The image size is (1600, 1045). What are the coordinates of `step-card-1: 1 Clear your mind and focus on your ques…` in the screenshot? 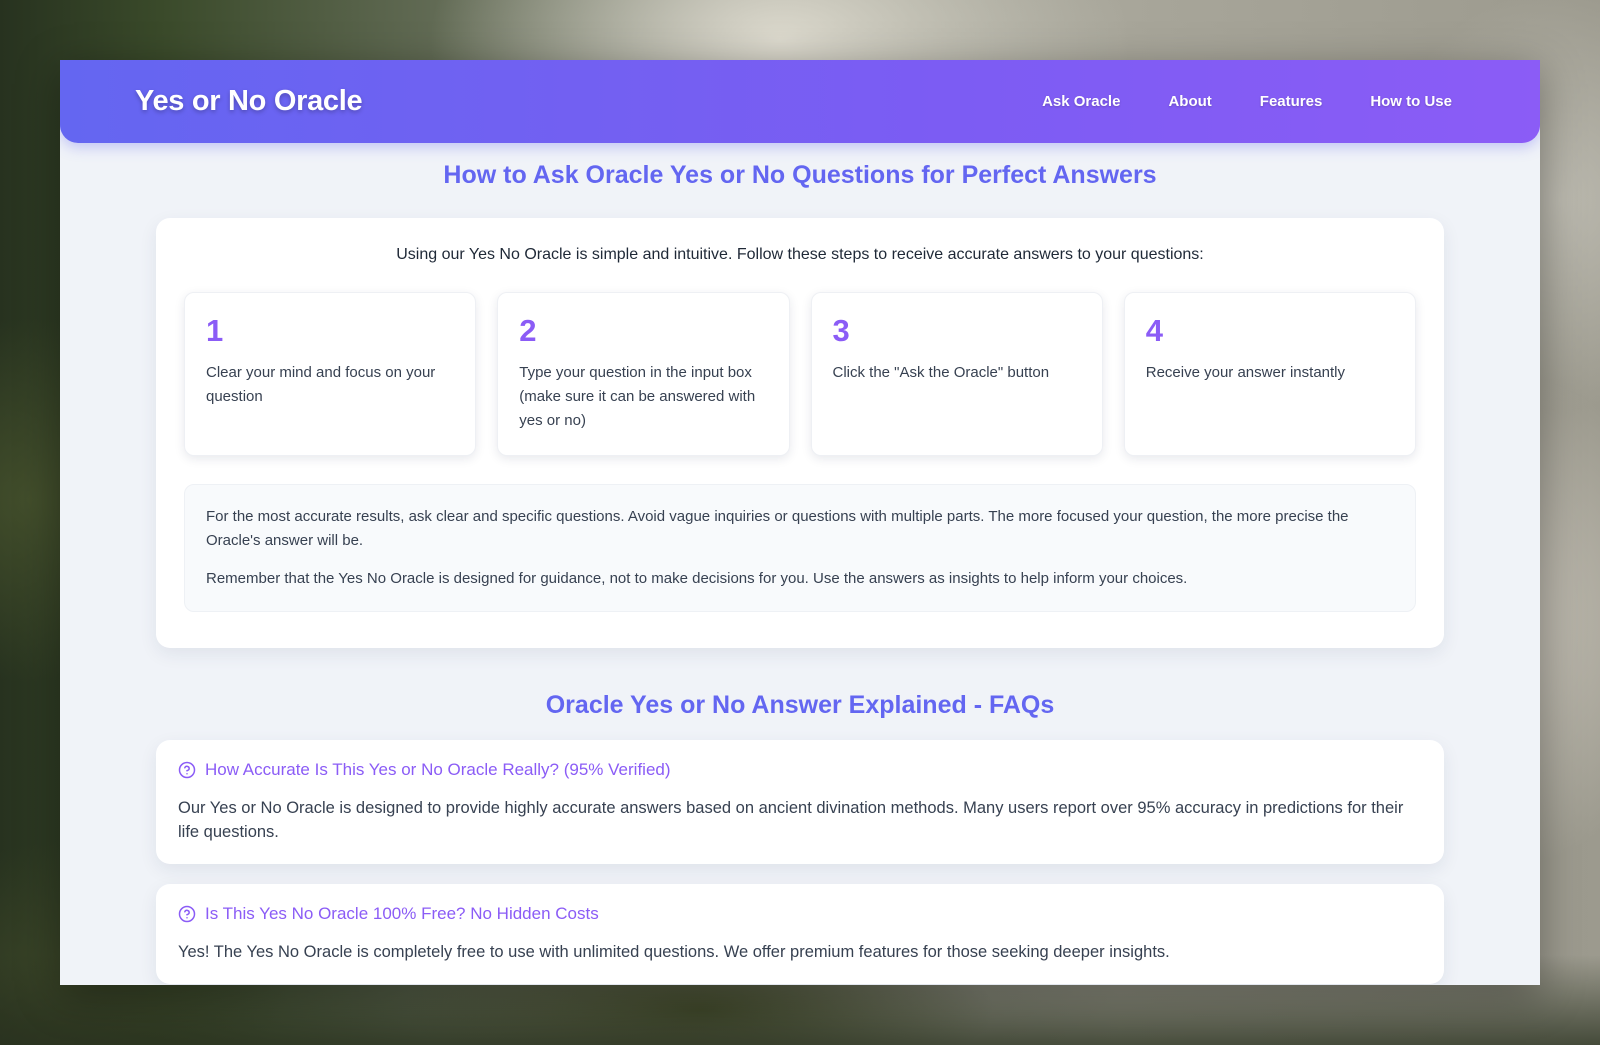 It's located at (330, 374).